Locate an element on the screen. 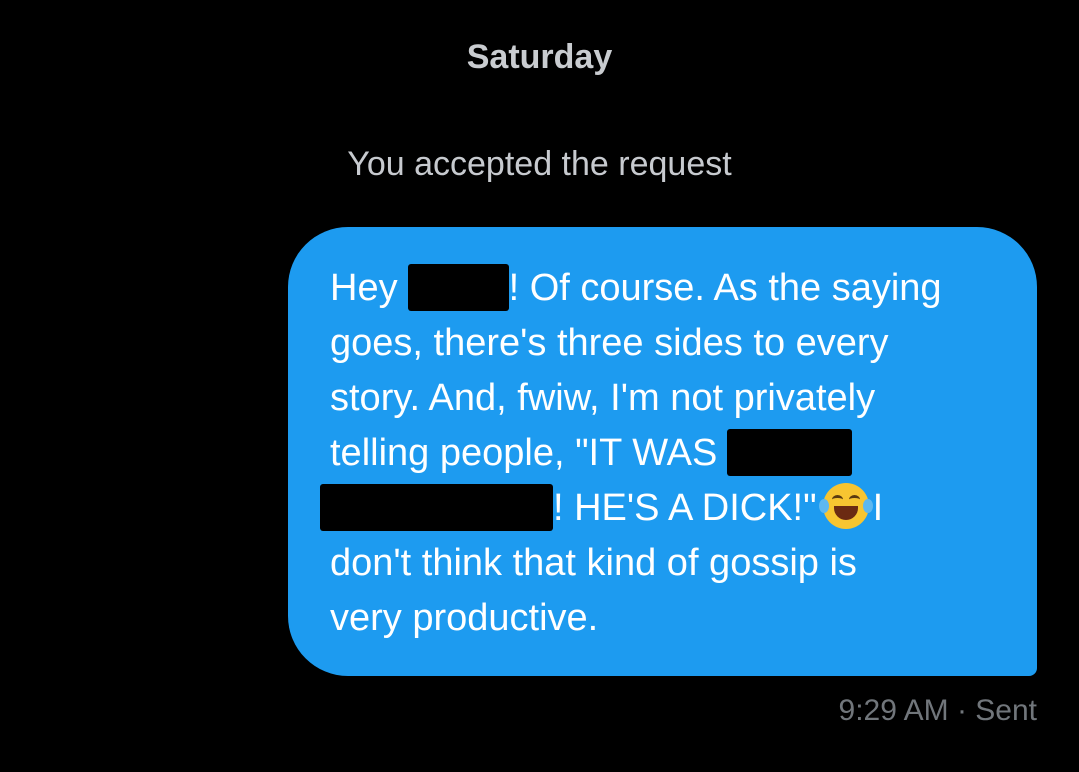 The width and height of the screenshot is (1079, 772). message-meta: 9:29 AM · Sent is located at coordinates (938, 711).